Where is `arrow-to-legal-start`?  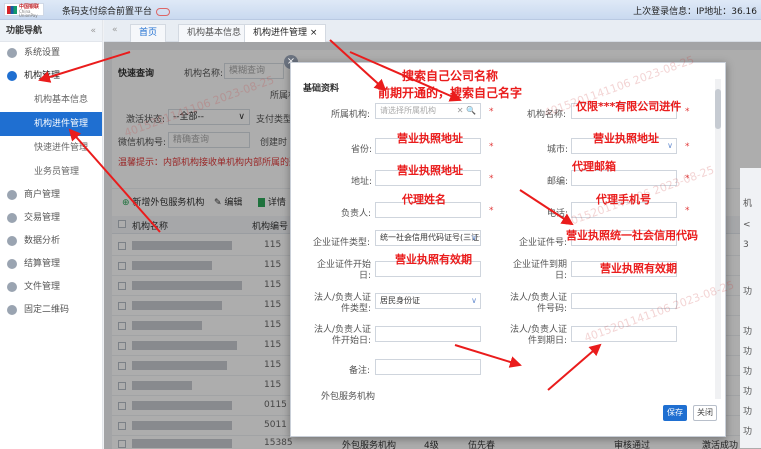 arrow-to-legal-start is located at coordinates (488, 356).